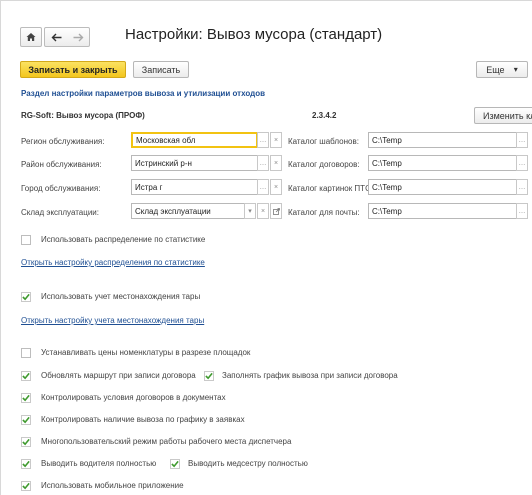  Describe the element at coordinates (276, 187) in the screenshot. I see `city-clear-button: ×` at that location.